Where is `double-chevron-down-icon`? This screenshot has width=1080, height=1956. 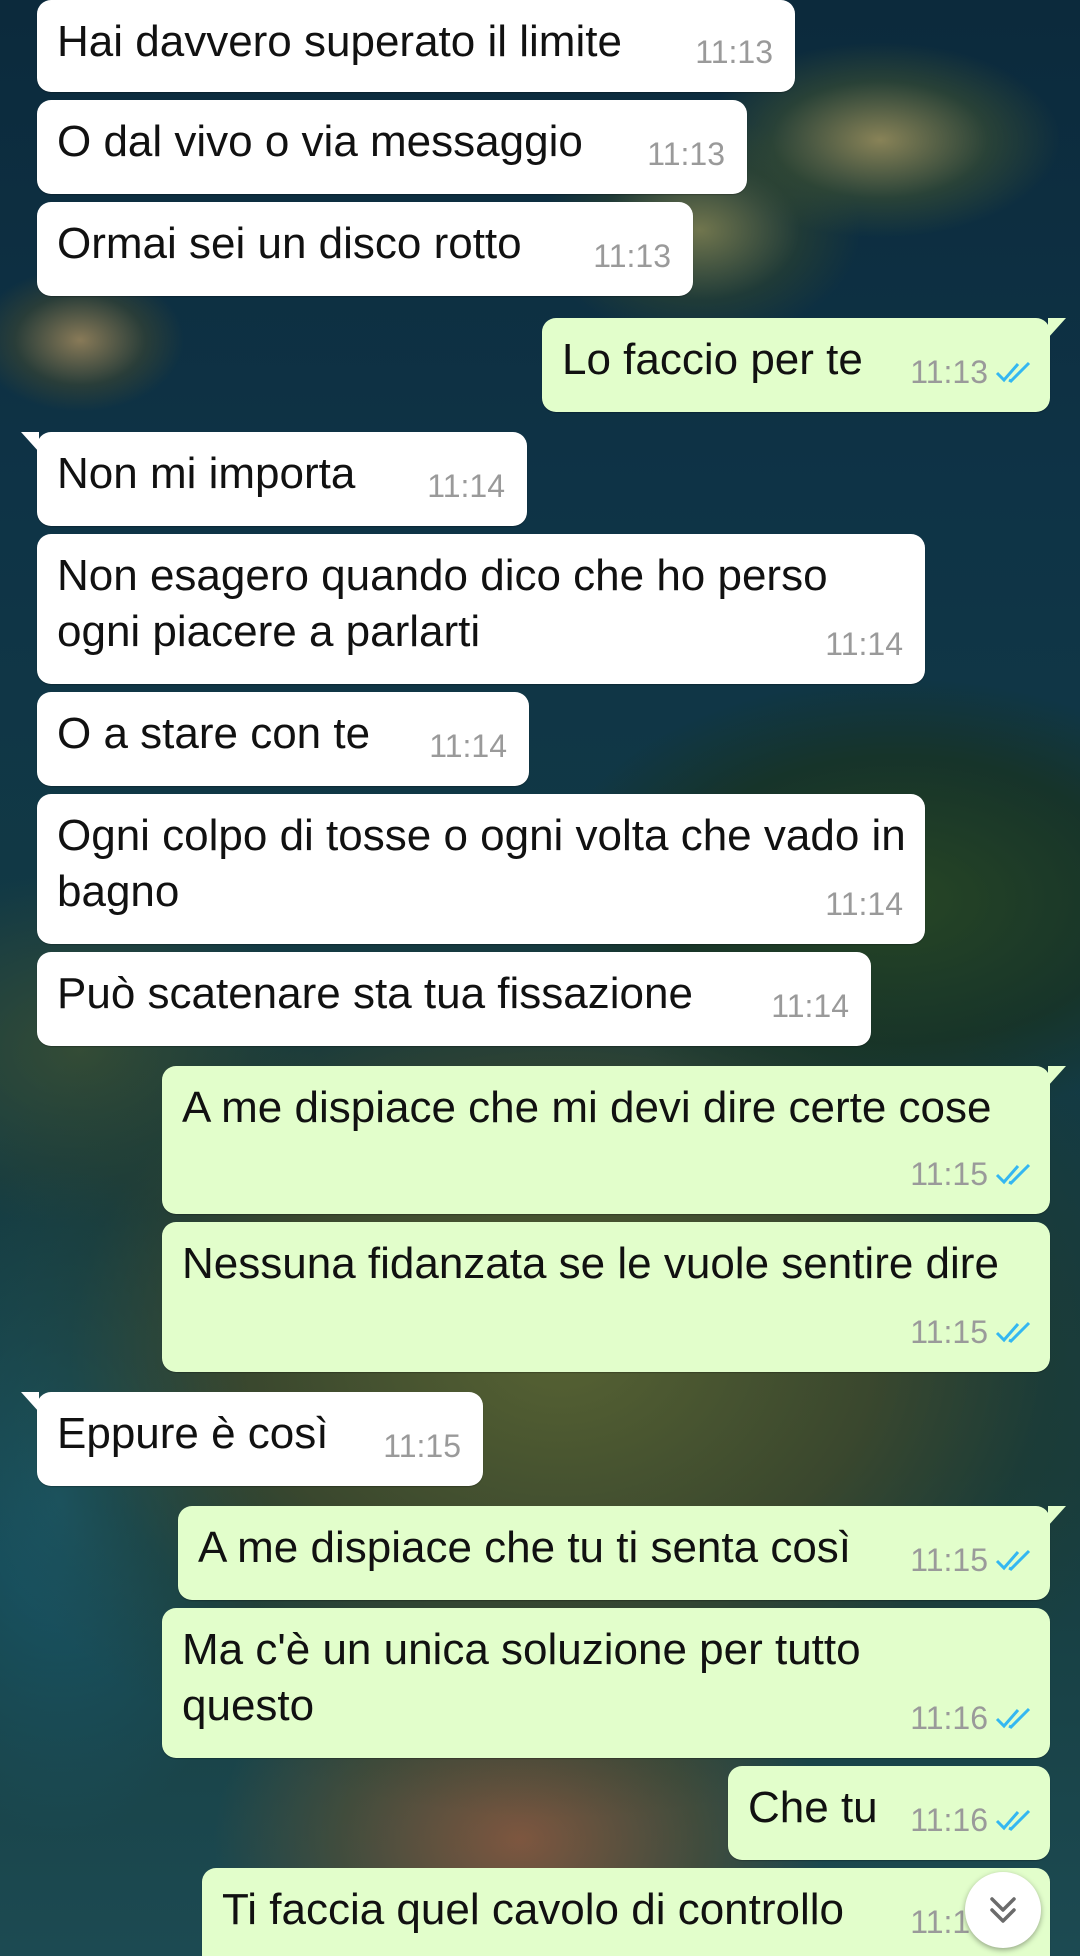
double-chevron-down-icon is located at coordinates (1003, 1910).